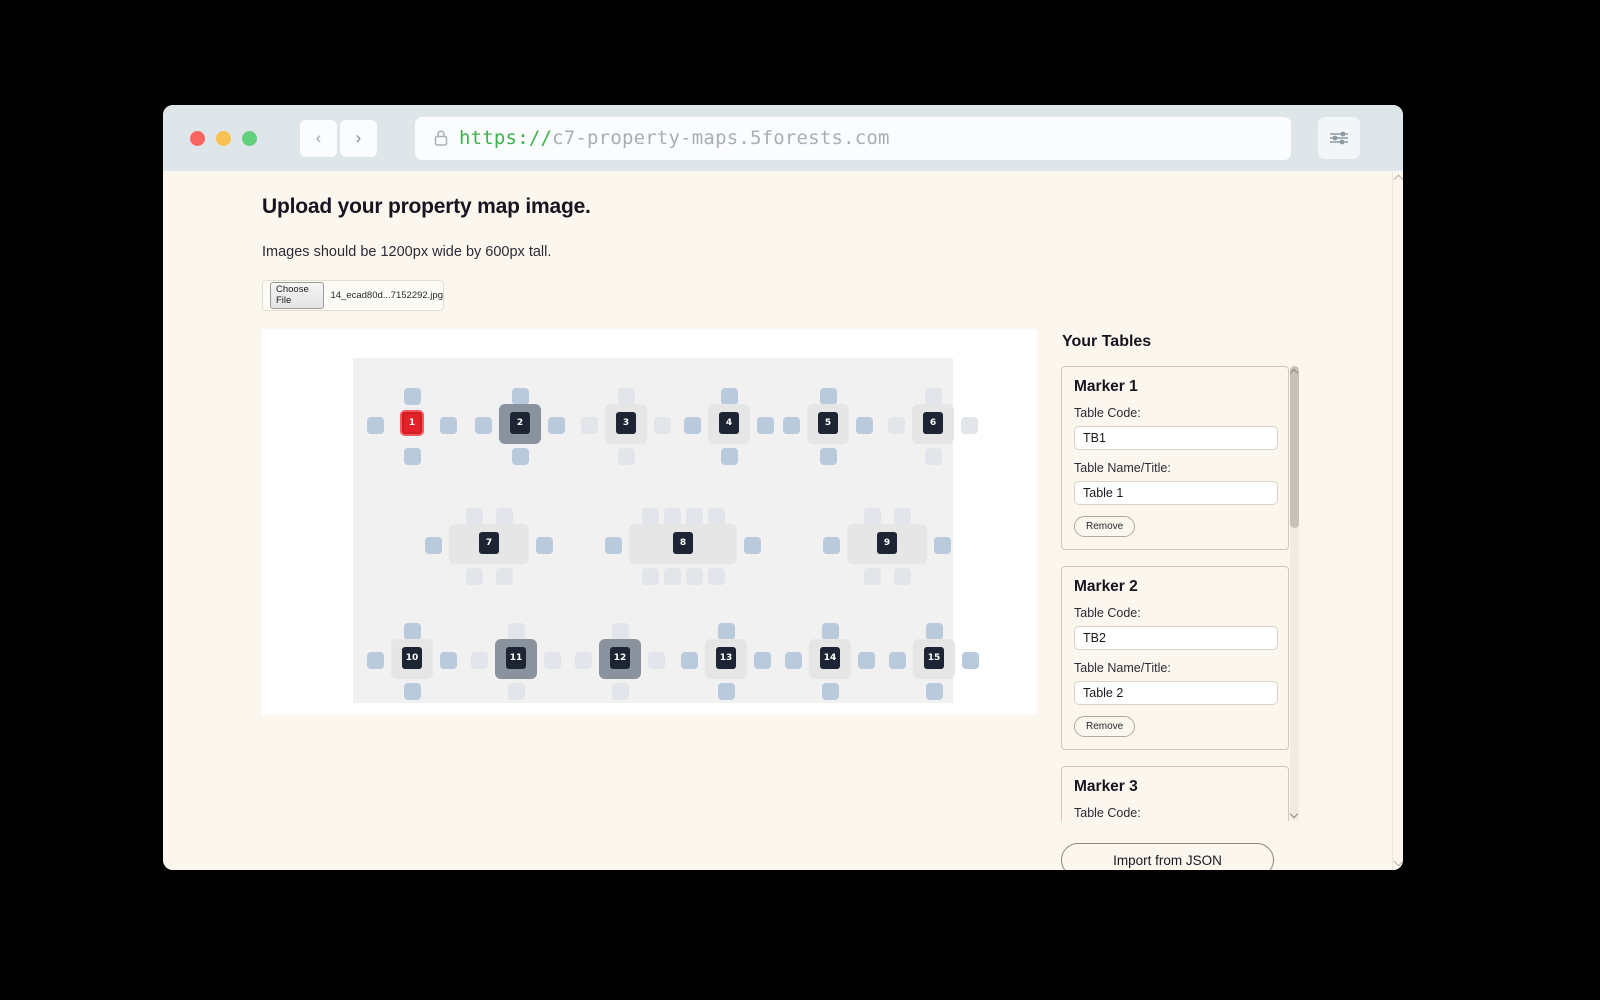 Image resolution: width=1600 pixels, height=1000 pixels. I want to click on map-table-unit: 13, so click(726, 660).